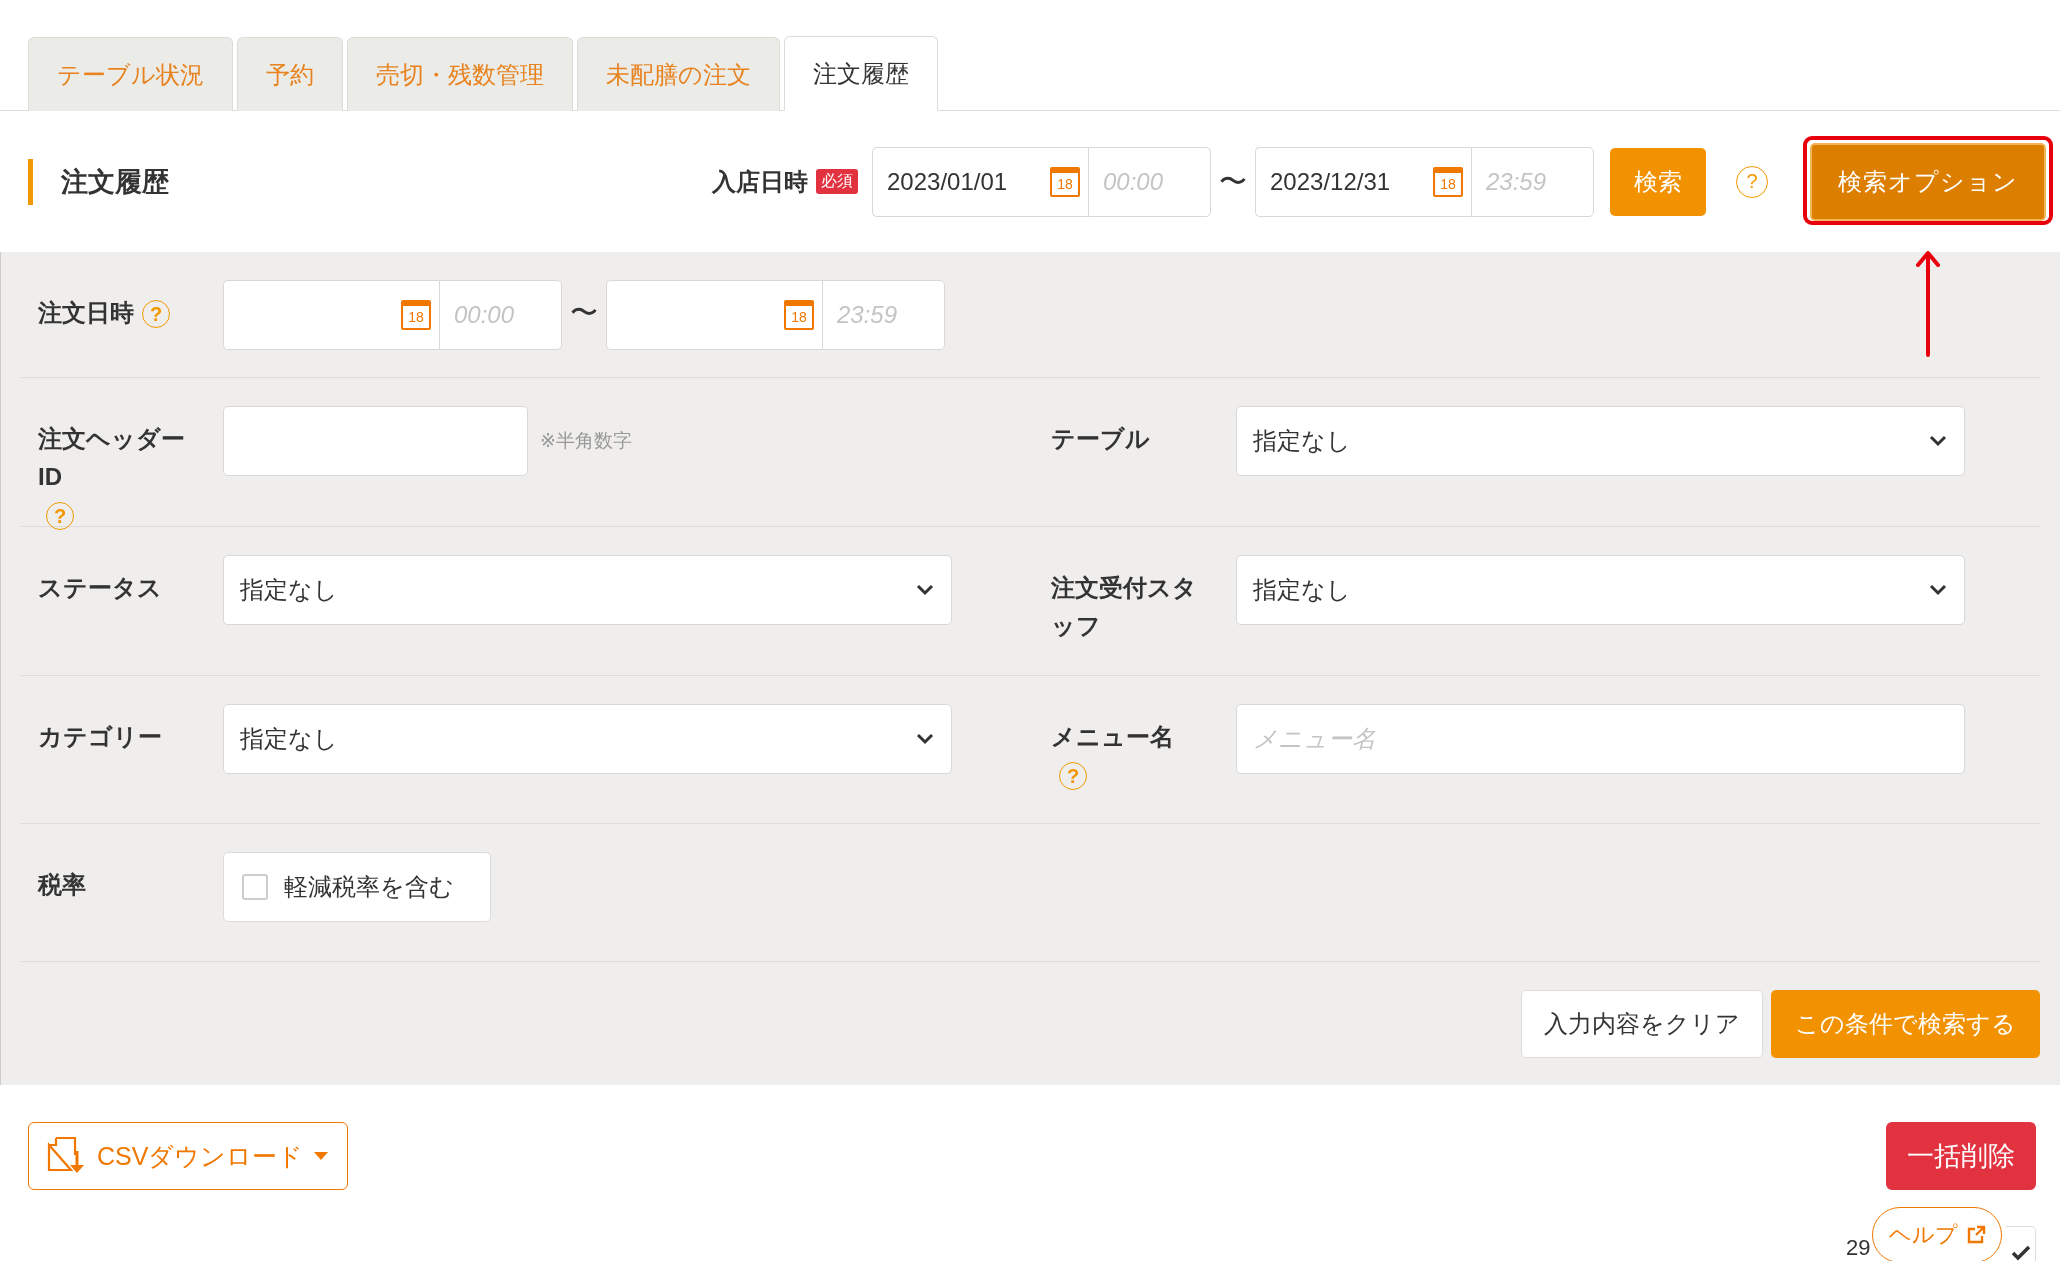  Describe the element at coordinates (357, 887) in the screenshot. I see `checkbox-option: 軽減税率を含む` at that location.